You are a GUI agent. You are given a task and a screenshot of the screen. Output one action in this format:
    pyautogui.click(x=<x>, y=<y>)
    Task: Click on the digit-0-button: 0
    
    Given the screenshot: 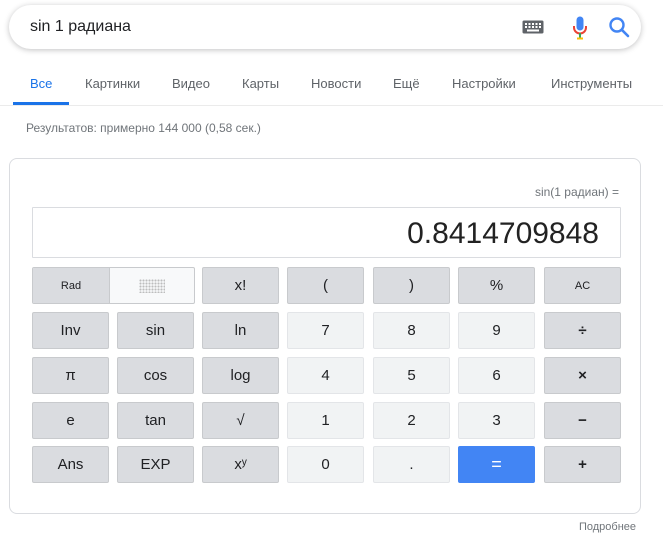 What is the action you would take?
    pyautogui.click(x=325, y=464)
    